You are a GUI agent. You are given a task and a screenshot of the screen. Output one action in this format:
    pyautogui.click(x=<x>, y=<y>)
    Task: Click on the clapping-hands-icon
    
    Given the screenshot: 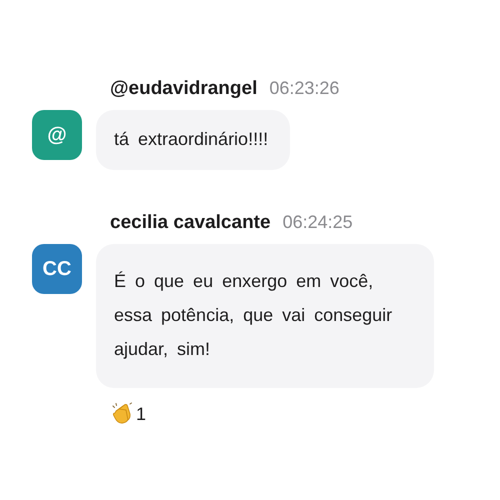 What is the action you would take?
    pyautogui.click(x=122, y=414)
    